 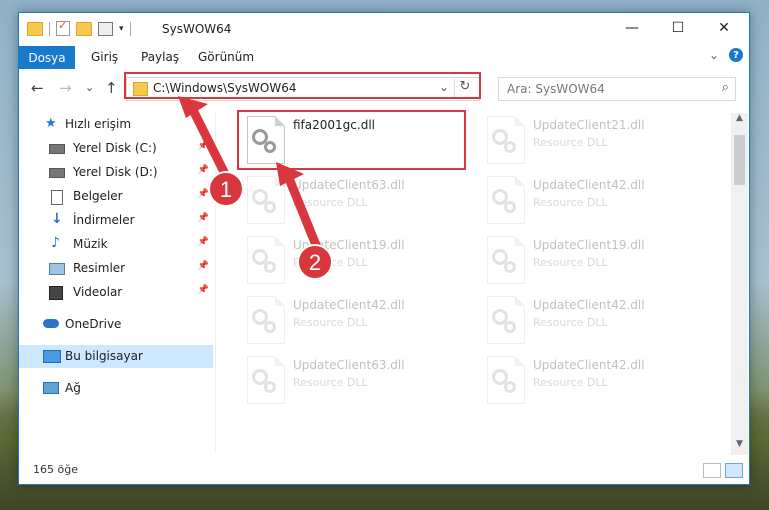 What do you see at coordinates (57, 149) in the screenshot?
I see `drive-icon` at bounding box center [57, 149].